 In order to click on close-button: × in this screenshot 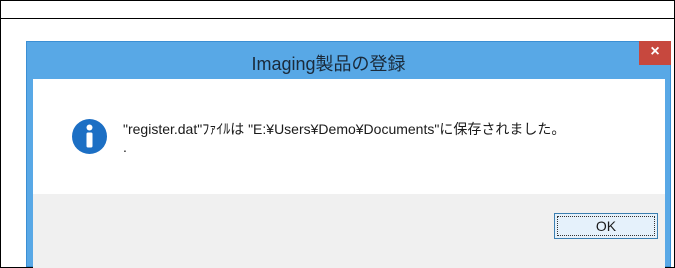, I will do `click(655, 53)`.